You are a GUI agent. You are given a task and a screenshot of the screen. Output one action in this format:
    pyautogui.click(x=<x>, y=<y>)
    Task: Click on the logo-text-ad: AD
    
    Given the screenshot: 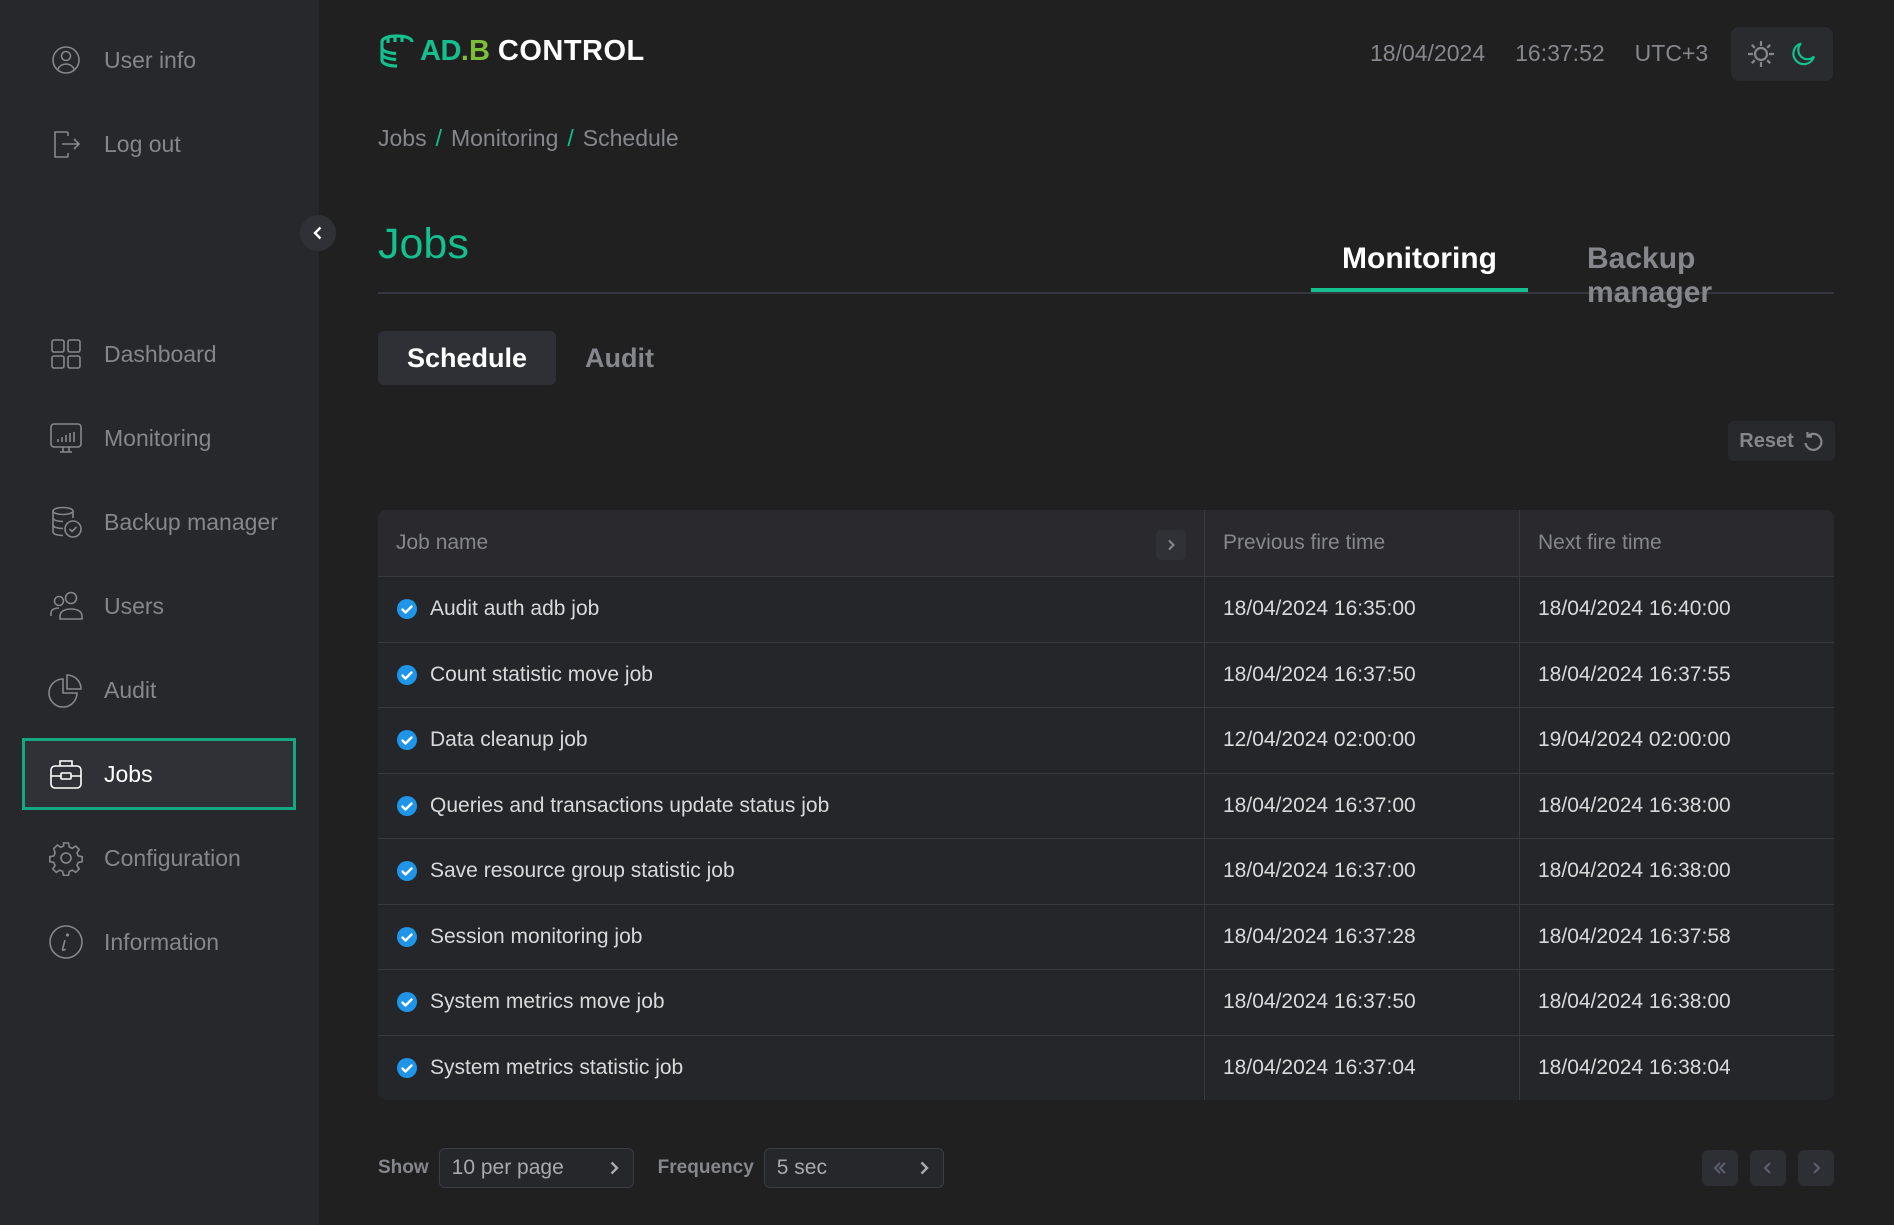 What is the action you would take?
    pyautogui.click(x=440, y=50)
    